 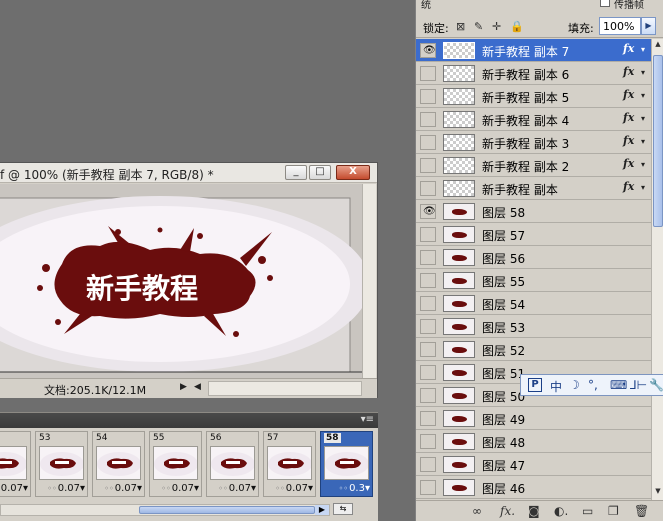 I want to click on folder-icon: ▭, so click(x=587, y=511).